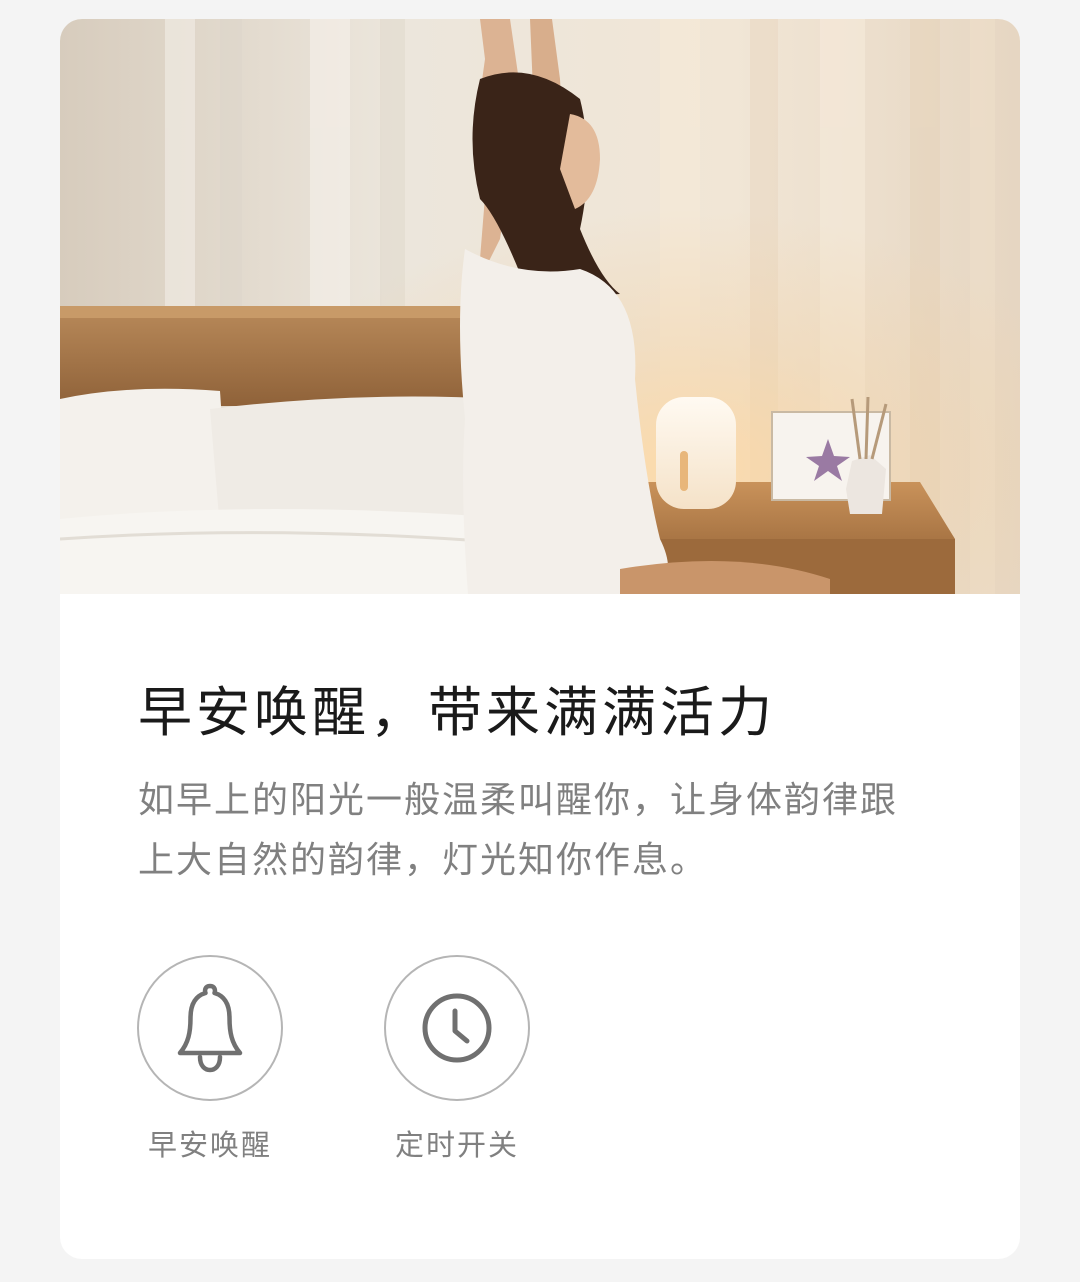 This screenshot has width=1080, height=1282. Describe the element at coordinates (518, 830) in the screenshot. I see `section-description: 如早上的阳光一般温柔叫醒你，让身体韵律跟上大自然的韵律，灯光知你作息。` at that location.